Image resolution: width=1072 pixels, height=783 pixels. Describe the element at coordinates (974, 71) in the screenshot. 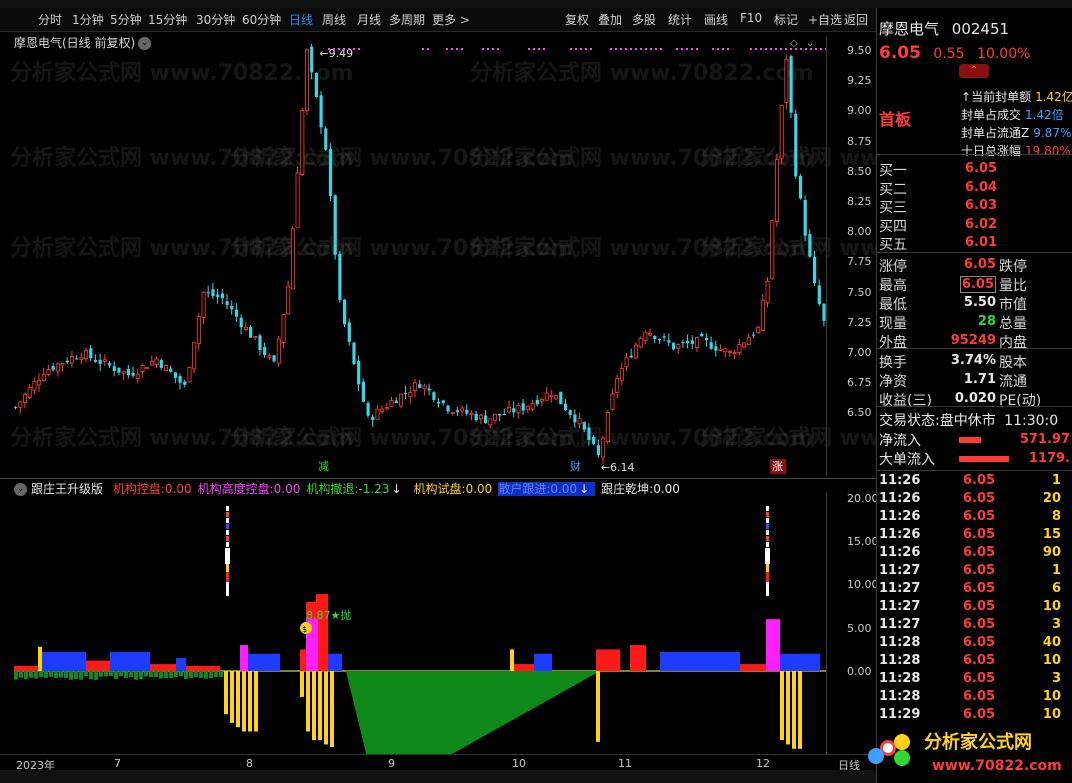

I see `collapse-button: ⌃` at that location.